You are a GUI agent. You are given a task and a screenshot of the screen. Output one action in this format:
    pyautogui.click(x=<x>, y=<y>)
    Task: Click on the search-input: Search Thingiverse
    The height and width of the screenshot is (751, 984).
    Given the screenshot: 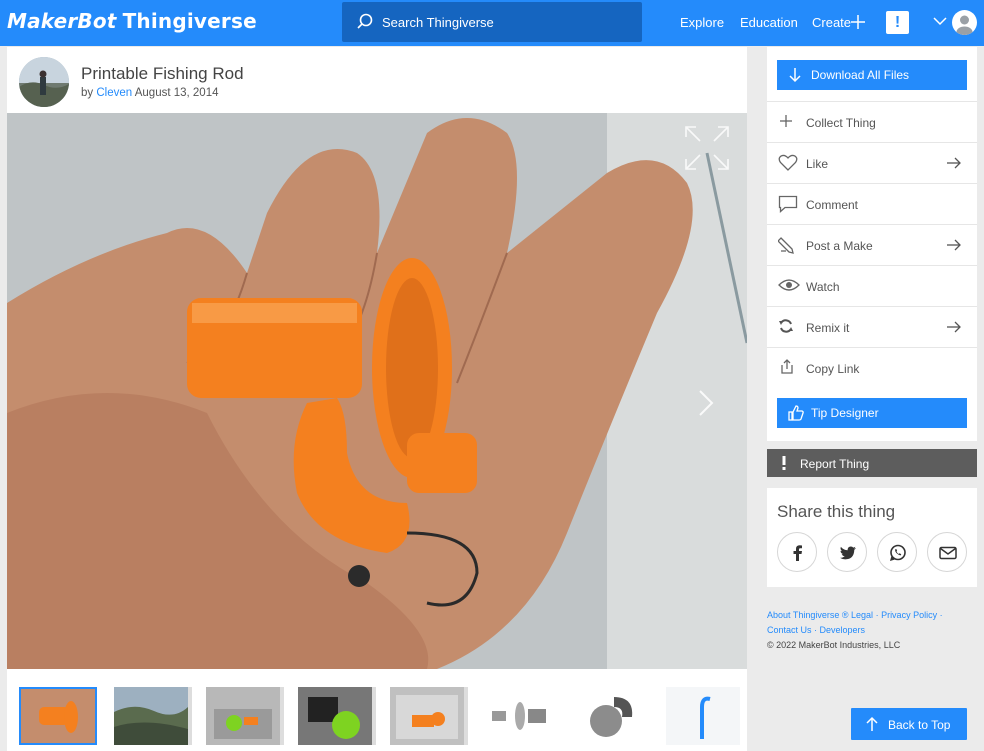 What is the action you would take?
    pyautogui.click(x=492, y=22)
    